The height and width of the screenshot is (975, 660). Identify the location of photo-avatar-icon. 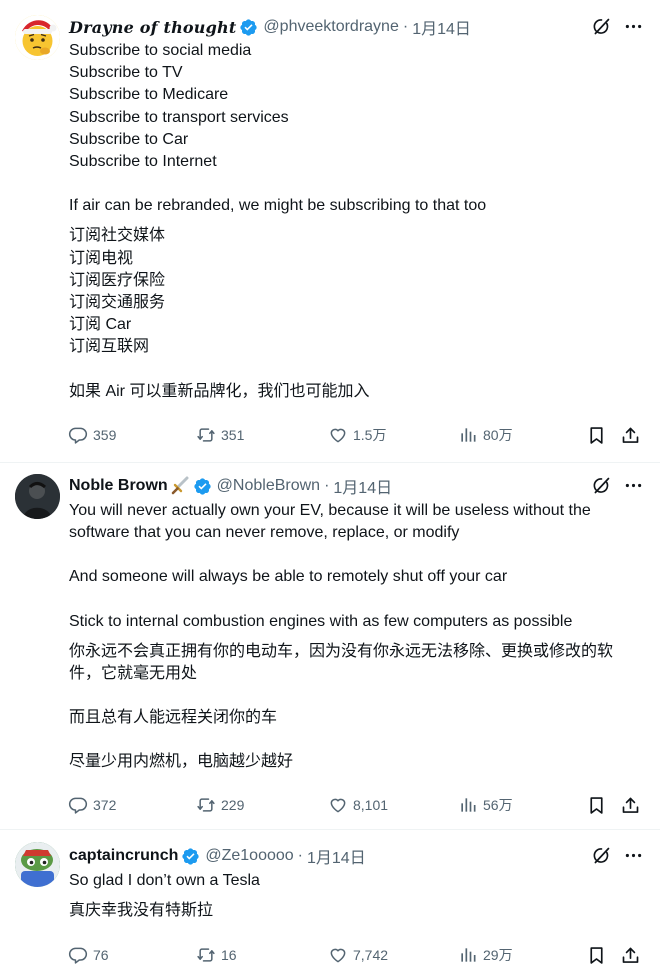
(37, 496).